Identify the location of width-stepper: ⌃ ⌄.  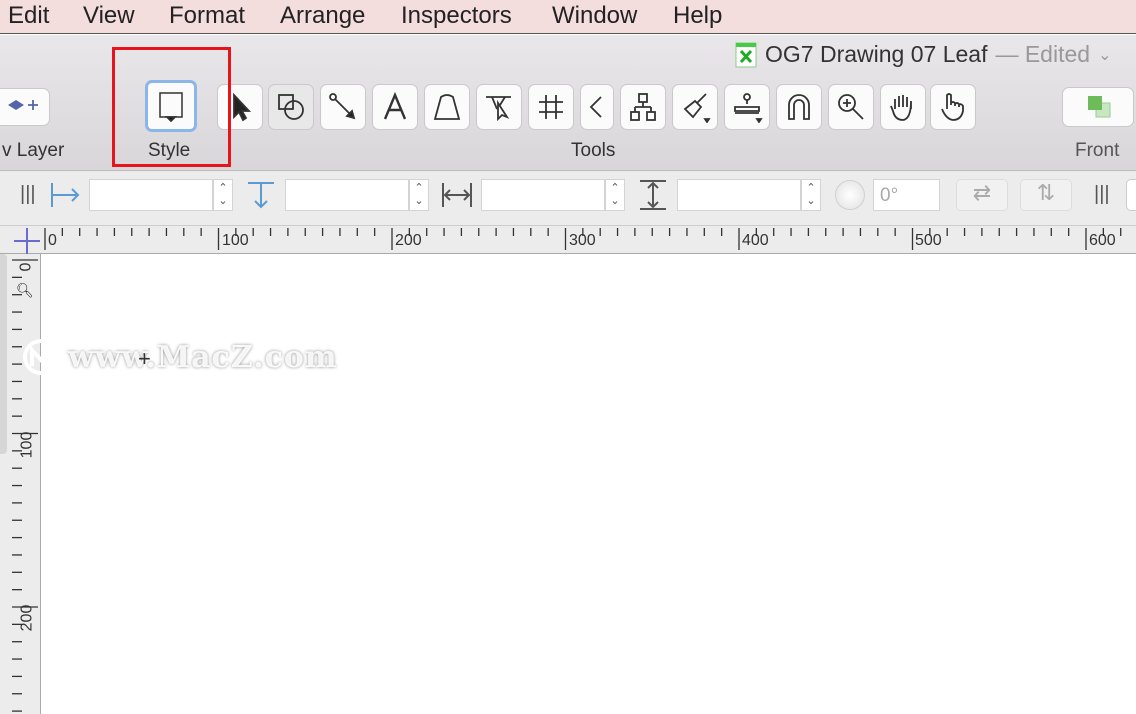
(615, 195).